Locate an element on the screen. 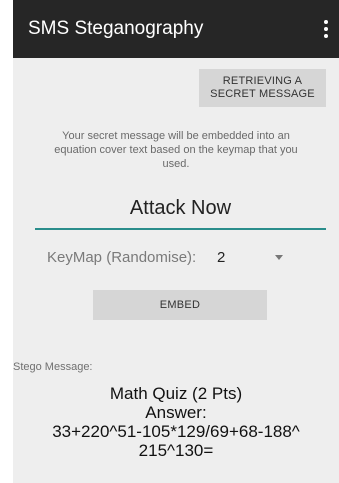 The image size is (339, 483). dropdown-arrow-icon is located at coordinates (279, 257).